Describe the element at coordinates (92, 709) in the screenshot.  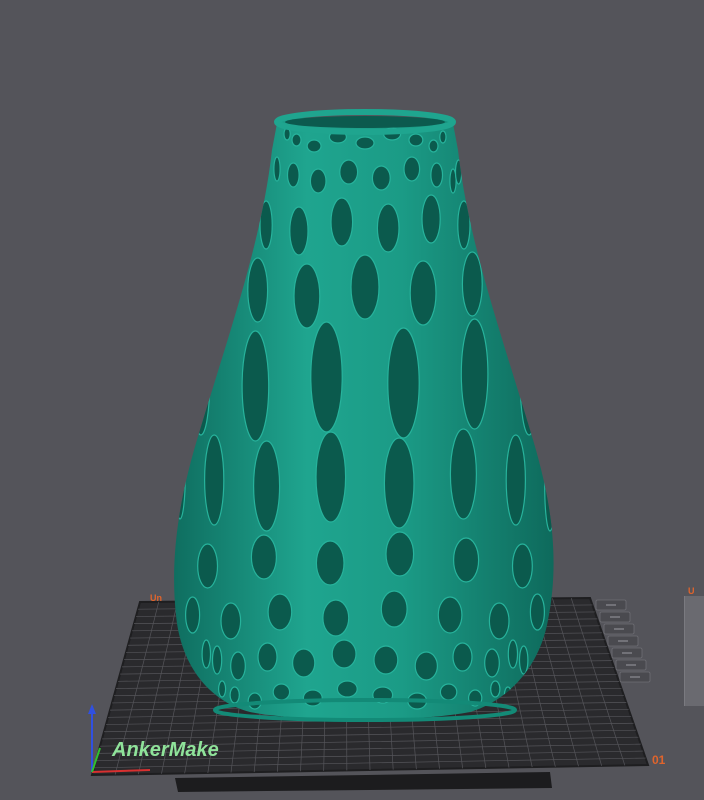
I see `z-axis-arrow` at that location.